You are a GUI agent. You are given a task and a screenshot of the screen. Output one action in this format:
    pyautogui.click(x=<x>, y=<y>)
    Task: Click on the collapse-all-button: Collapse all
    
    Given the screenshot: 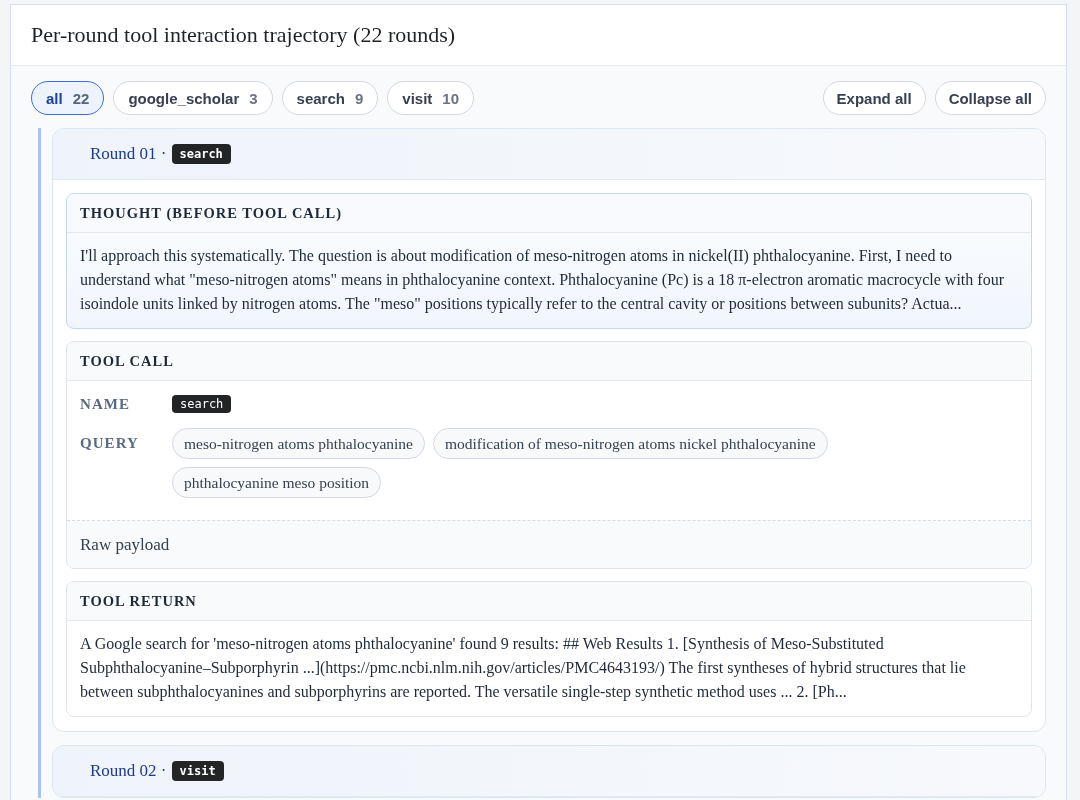 What is the action you would take?
    pyautogui.click(x=990, y=98)
    